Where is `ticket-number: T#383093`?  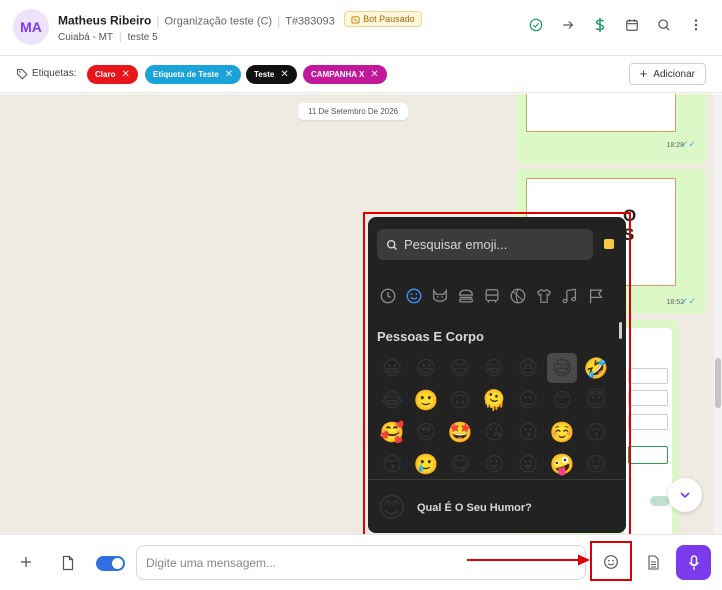
ticket-number: T#383093 is located at coordinates (310, 21).